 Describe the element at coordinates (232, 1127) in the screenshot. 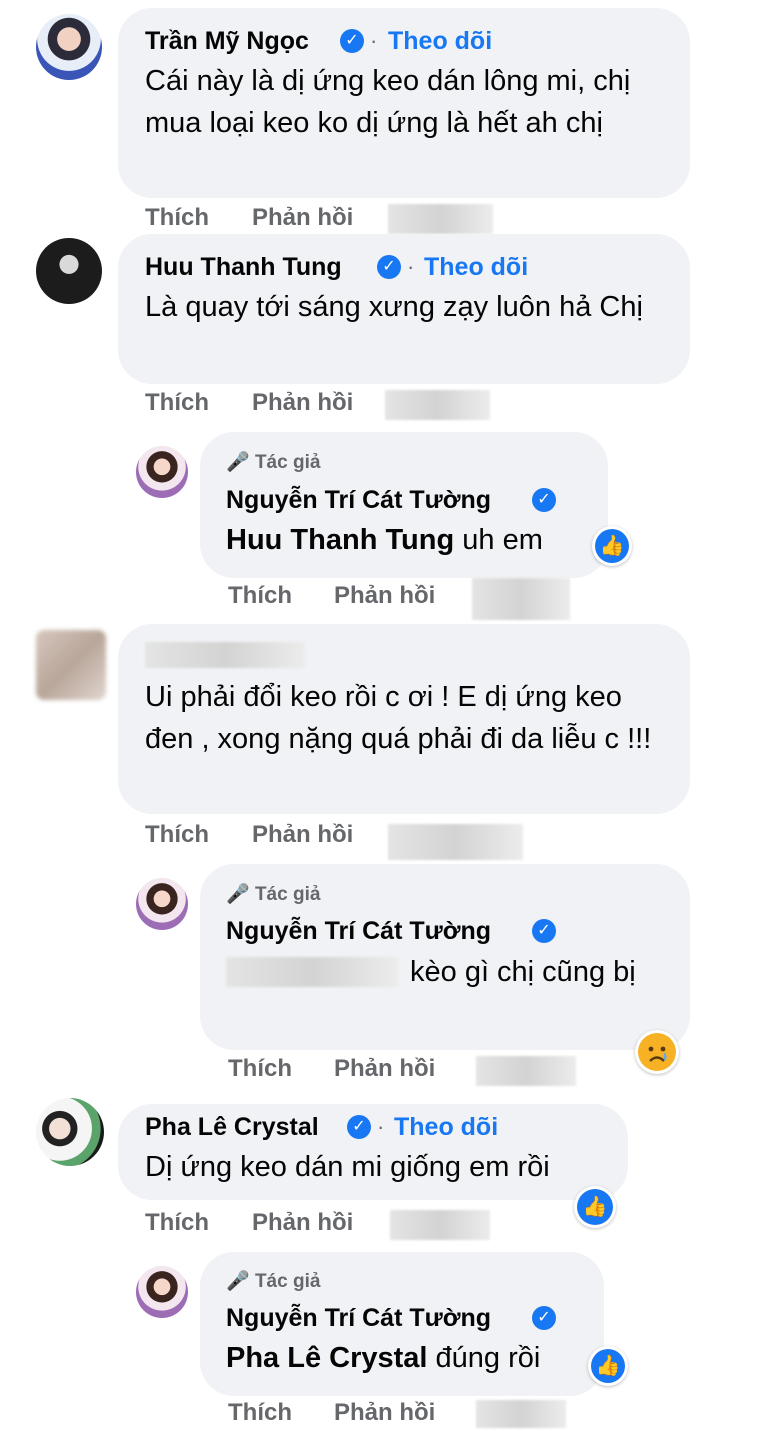

I see `author-name: Pha Lê Crystal` at that location.